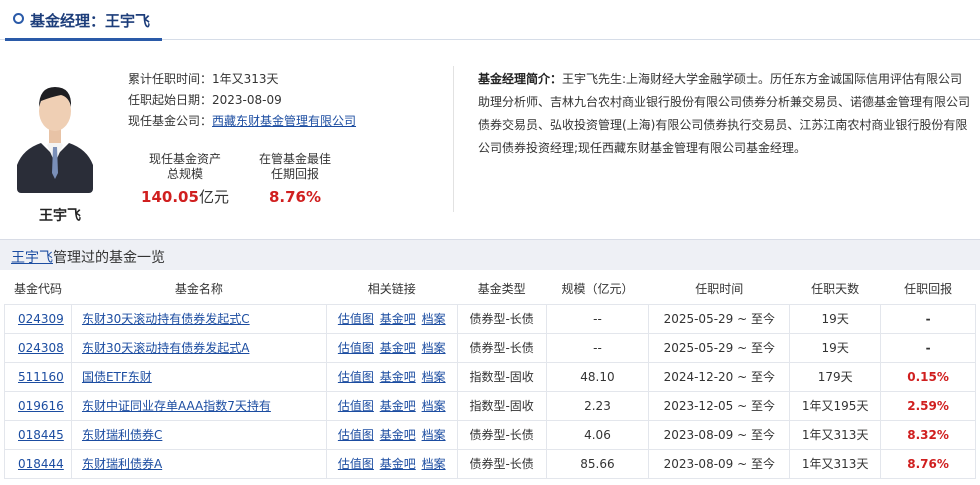  I want to click on manager-photo, so click(55, 130).